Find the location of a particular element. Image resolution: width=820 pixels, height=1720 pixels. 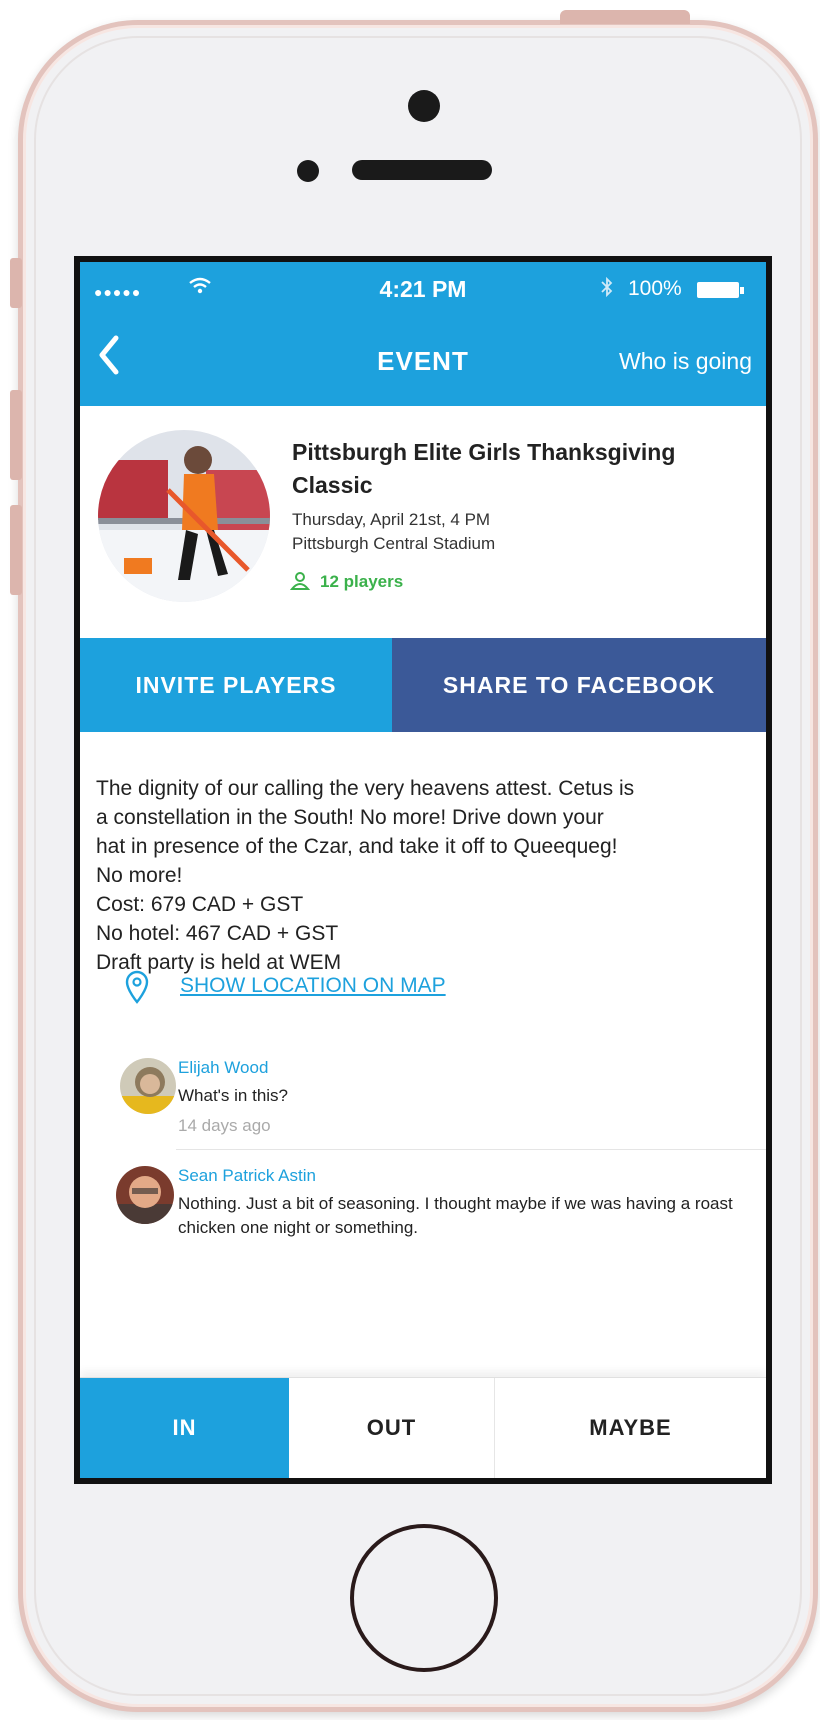

who-is-going-link: Who is going is located at coordinates (685, 361).